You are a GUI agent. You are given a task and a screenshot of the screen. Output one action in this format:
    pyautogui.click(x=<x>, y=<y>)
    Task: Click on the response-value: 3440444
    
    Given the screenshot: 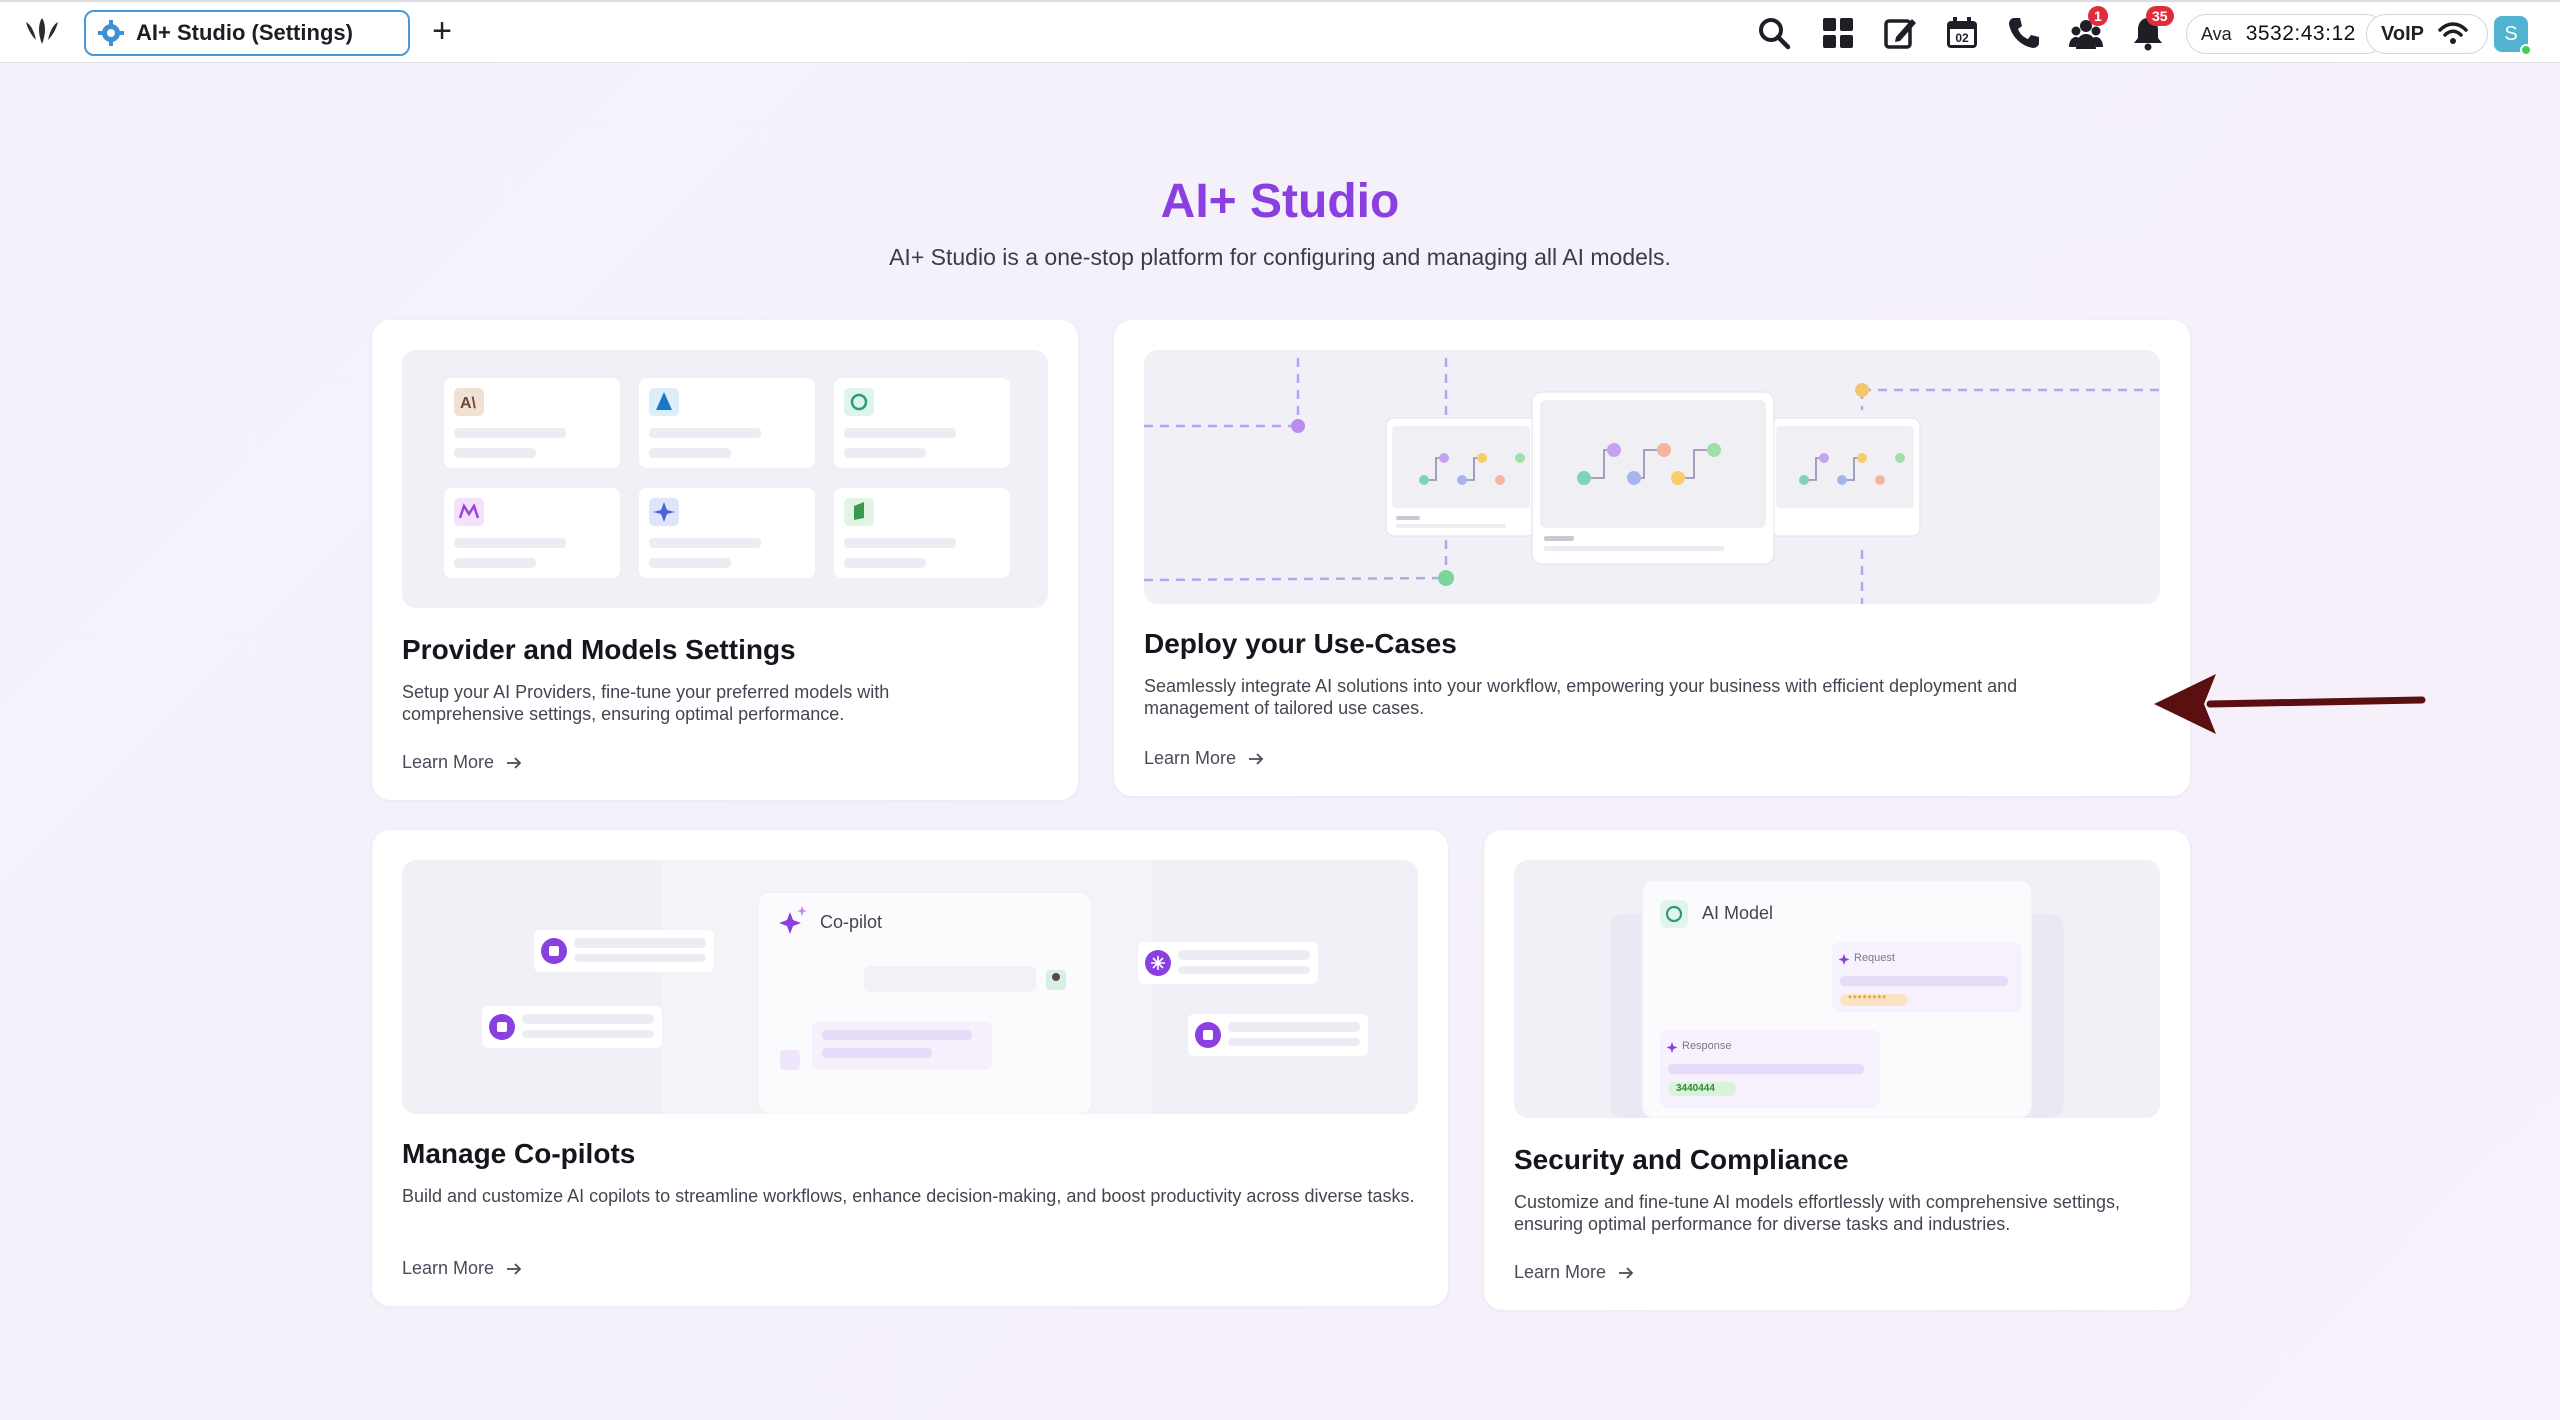 What is the action you would take?
    pyautogui.click(x=1695, y=1088)
    